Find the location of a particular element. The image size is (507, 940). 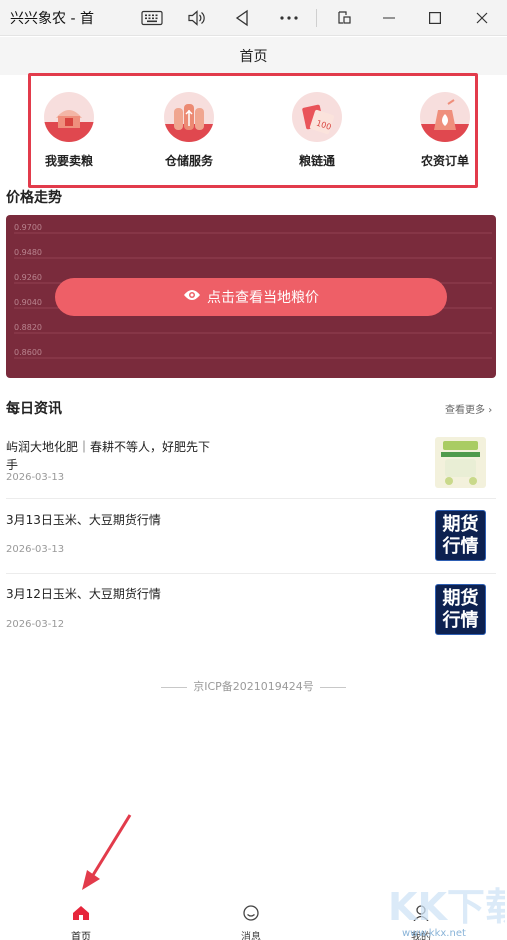

icp-footer: 京ICP备2021019424号 is located at coordinates (253, 686).